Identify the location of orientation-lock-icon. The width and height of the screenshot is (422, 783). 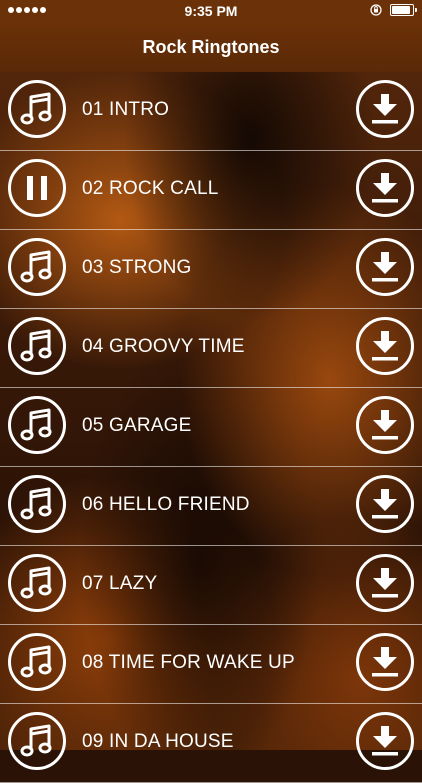
(376, 10).